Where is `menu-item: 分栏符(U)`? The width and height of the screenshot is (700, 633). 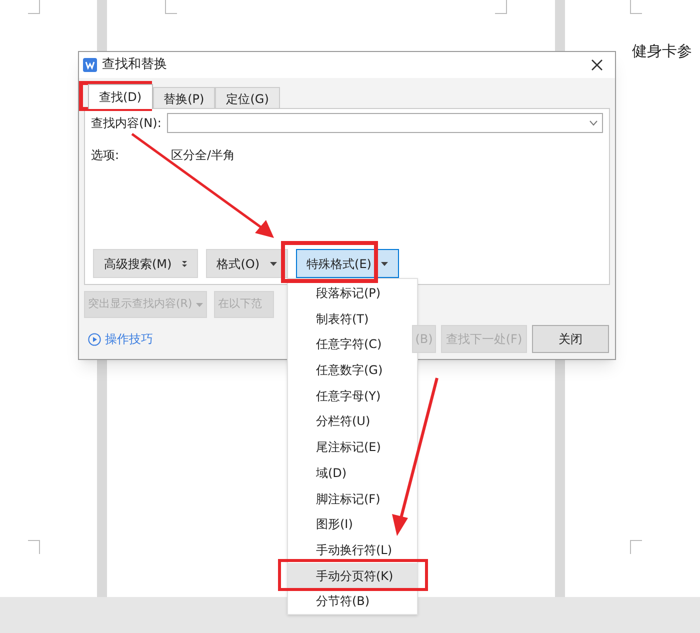
menu-item: 分栏符(U) is located at coordinates (352, 421).